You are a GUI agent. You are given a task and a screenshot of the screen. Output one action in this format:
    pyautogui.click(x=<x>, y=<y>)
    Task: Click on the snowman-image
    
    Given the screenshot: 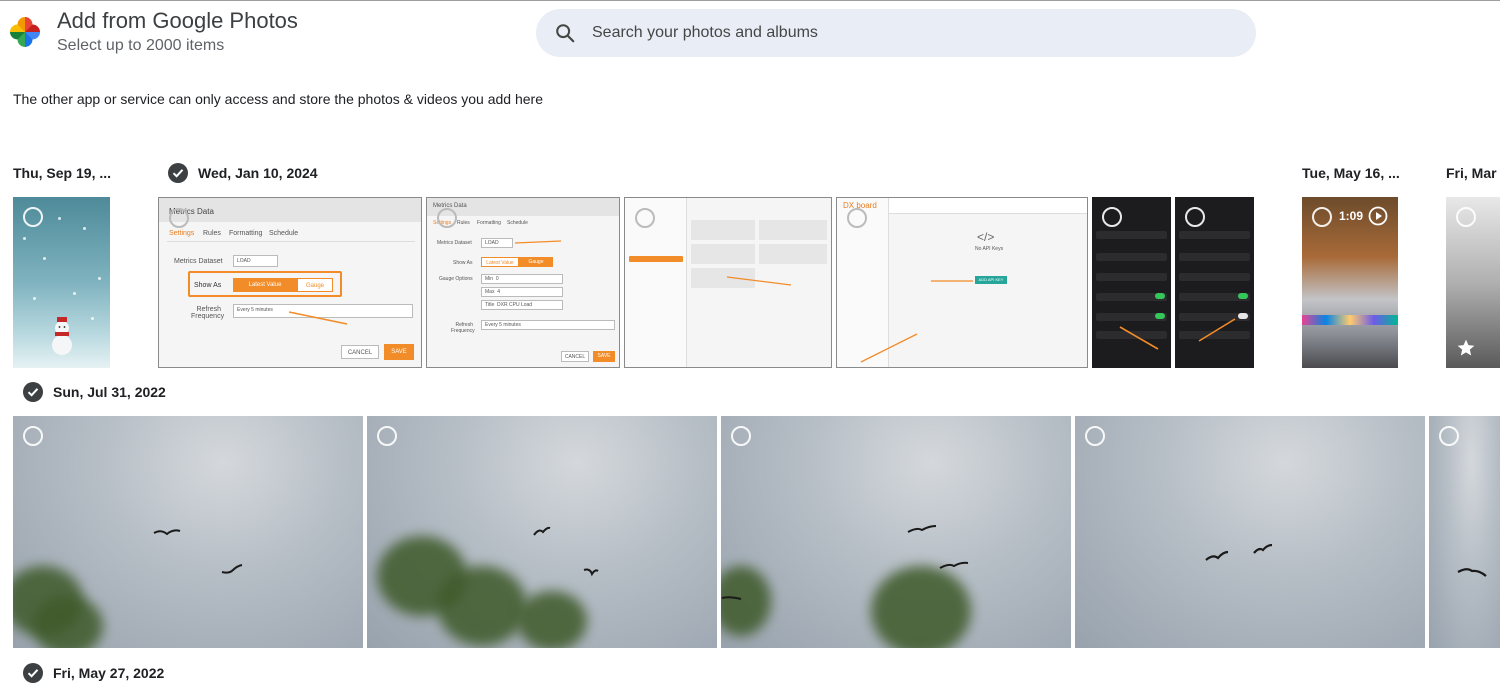 What is the action you would take?
    pyautogui.click(x=62, y=336)
    